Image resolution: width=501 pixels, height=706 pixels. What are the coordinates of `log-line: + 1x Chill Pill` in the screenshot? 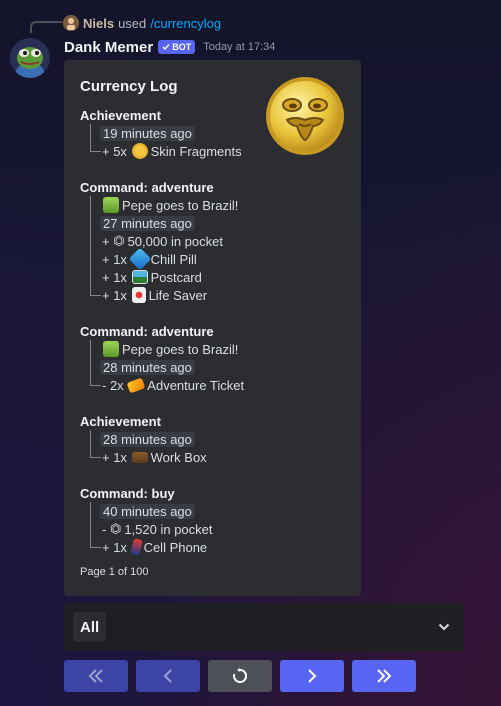 It's located at (143, 259).